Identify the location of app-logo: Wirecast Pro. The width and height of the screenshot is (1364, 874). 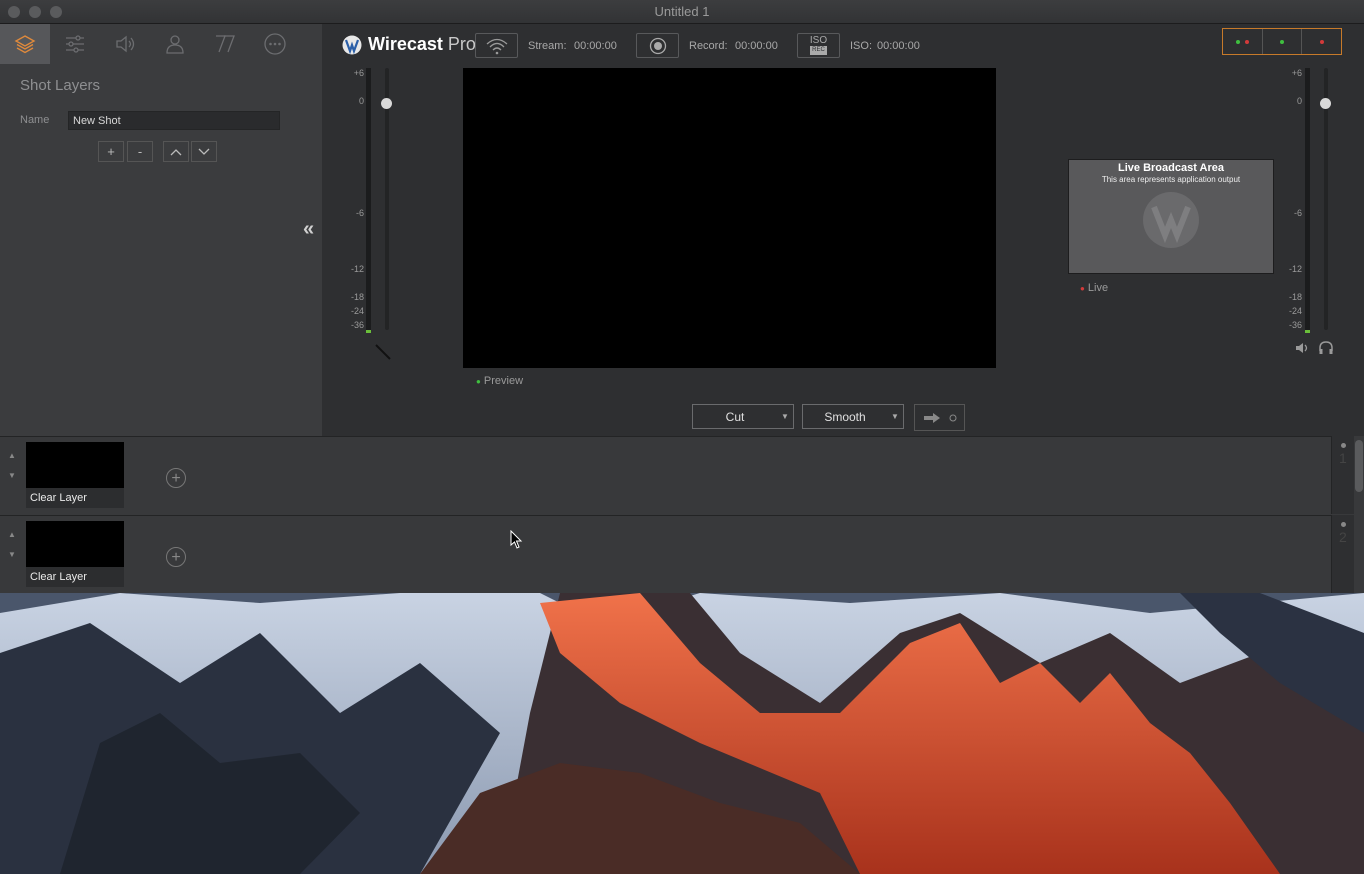
(409, 44).